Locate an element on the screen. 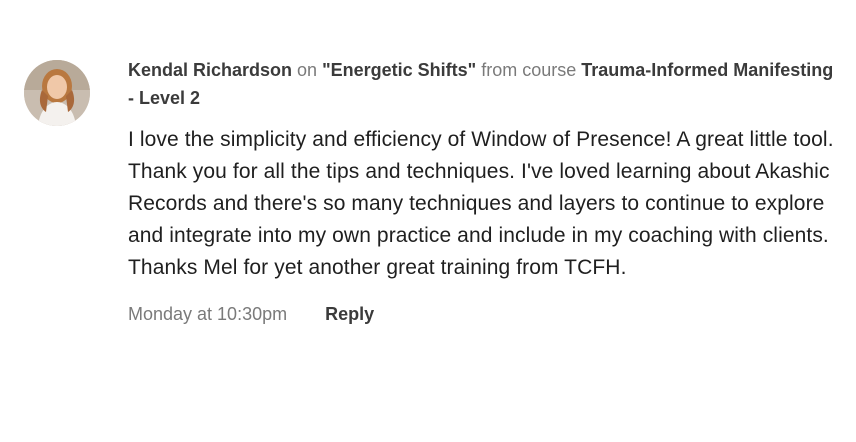  from-course-label: from course is located at coordinates (529, 70).